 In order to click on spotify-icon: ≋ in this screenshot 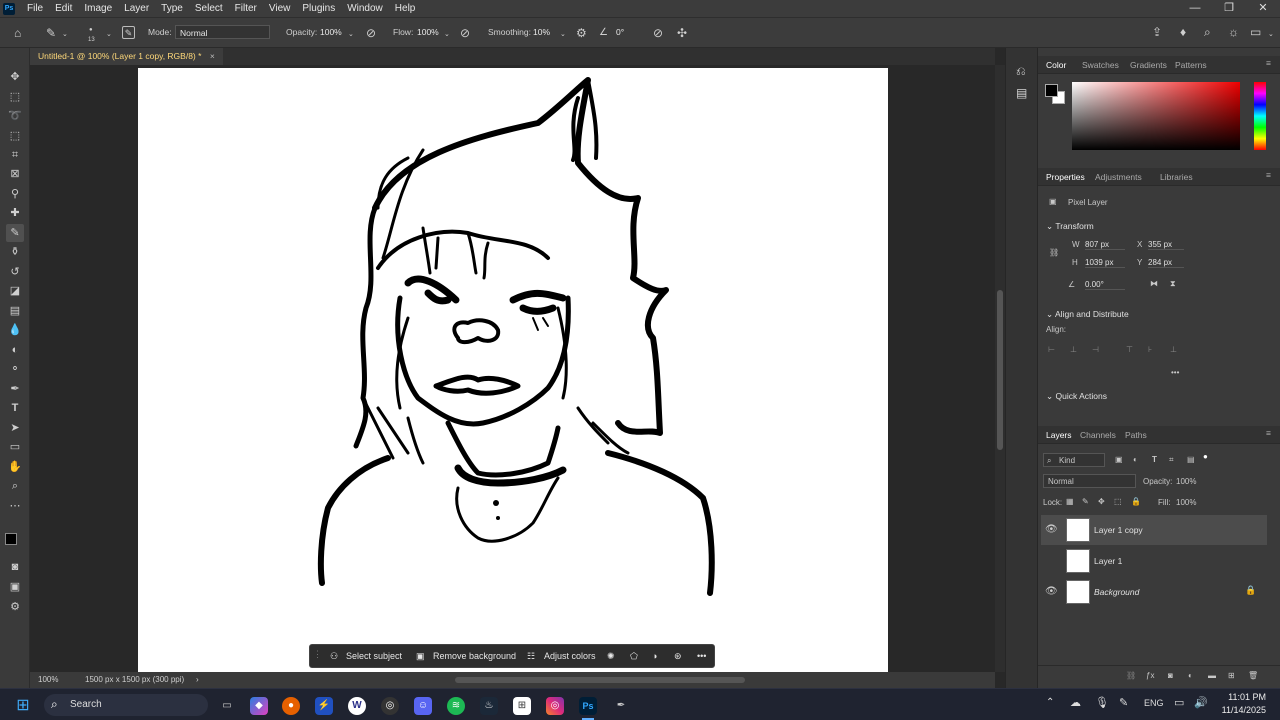, I will do `click(456, 706)`.